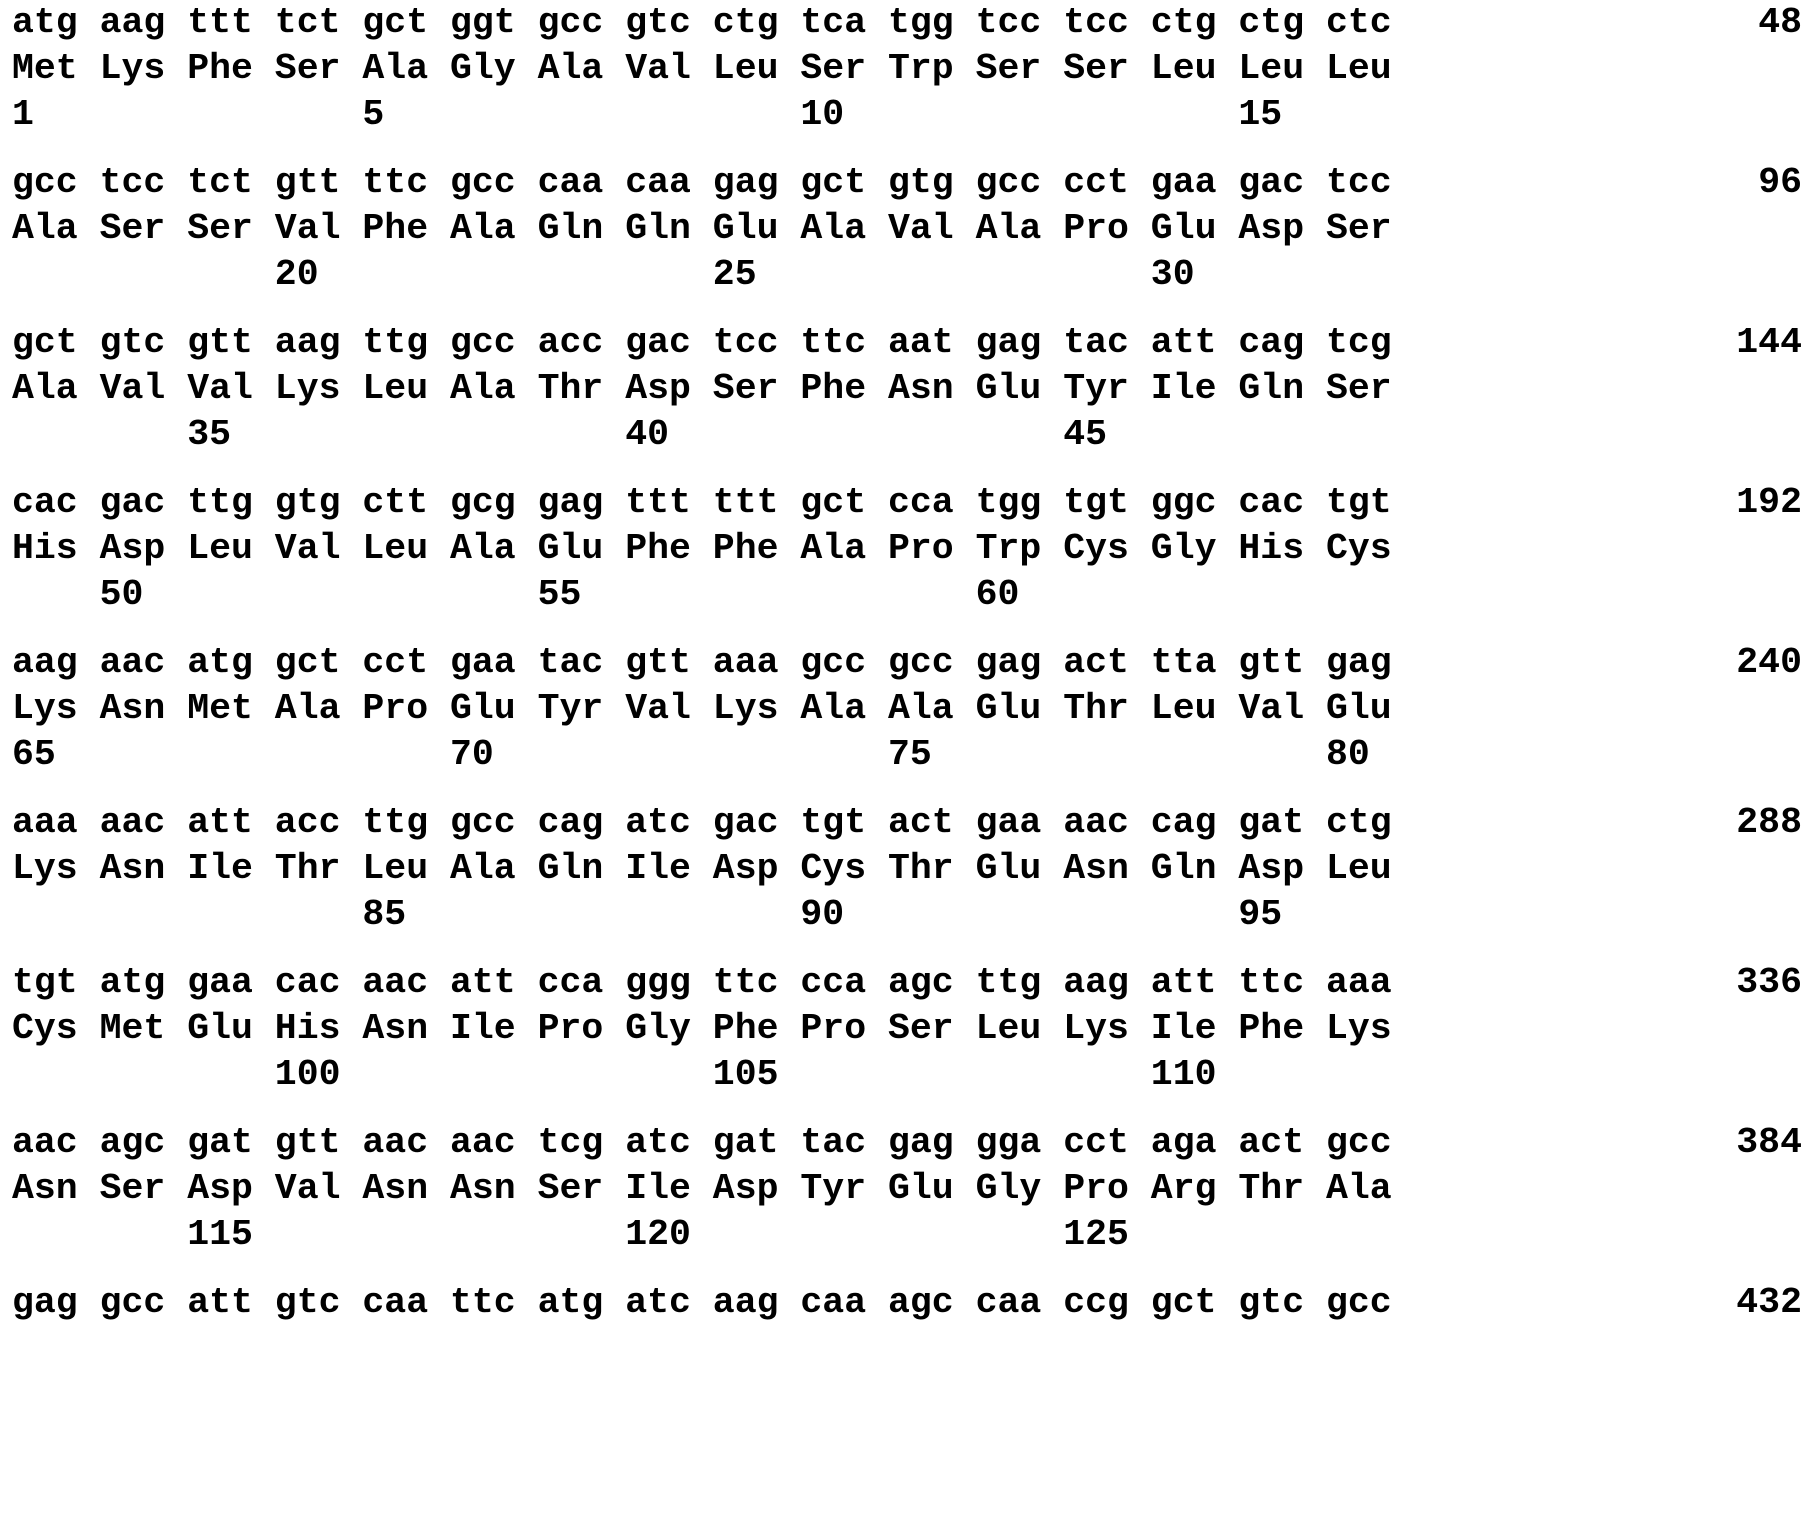 Image resolution: width=1807 pixels, height=1524 pixels. Describe the element at coordinates (407, 503) in the screenshot. I see `codon: ctt` at that location.